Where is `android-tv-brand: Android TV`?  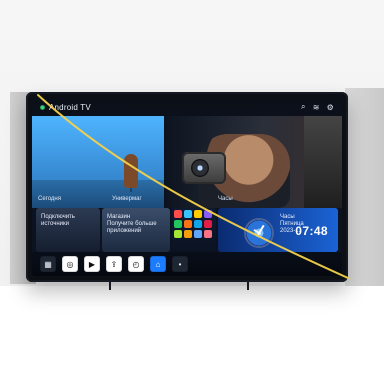 android-tv-brand: Android TV is located at coordinates (65, 107).